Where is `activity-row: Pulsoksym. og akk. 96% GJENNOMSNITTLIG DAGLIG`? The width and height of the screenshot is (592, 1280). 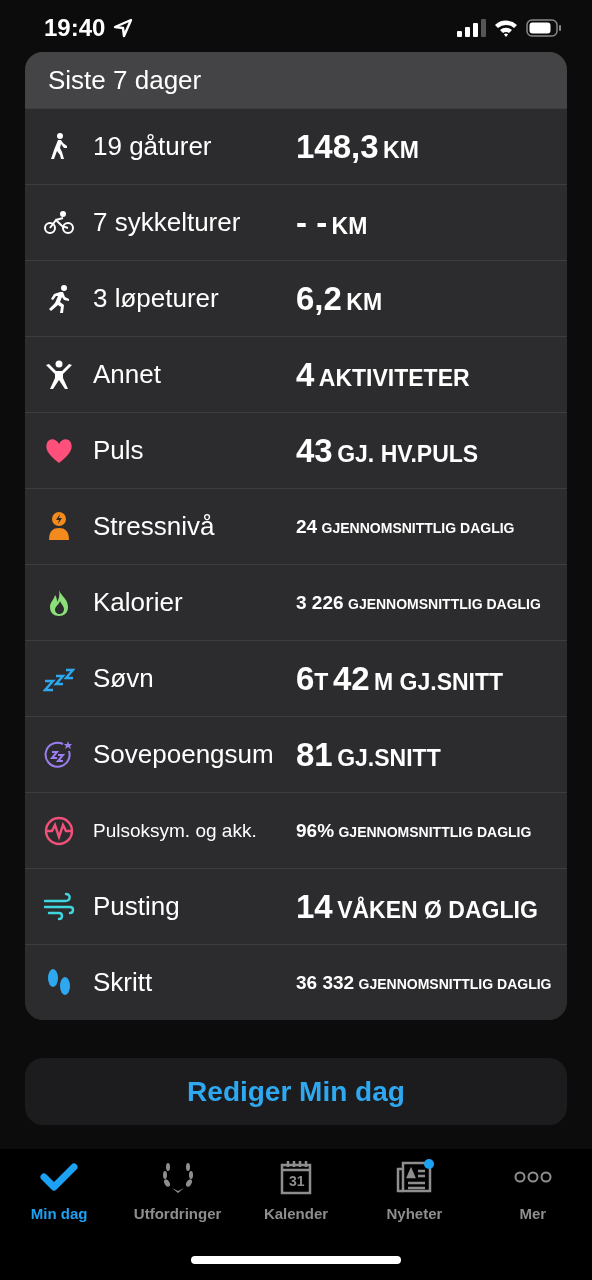
activity-row: Pulsoksym. og akk. 96% GJENNOMSNITTLIG DAGLIG is located at coordinates (296, 830).